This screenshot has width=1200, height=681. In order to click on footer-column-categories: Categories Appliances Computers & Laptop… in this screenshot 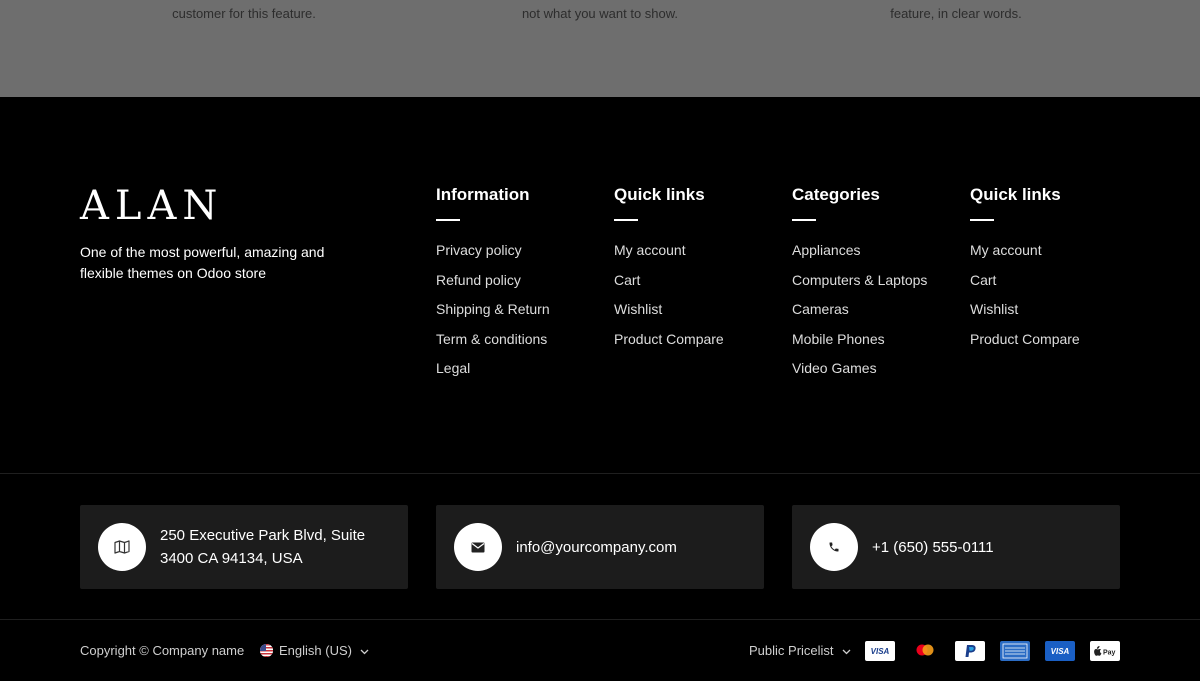, I will do `click(877, 287)`.